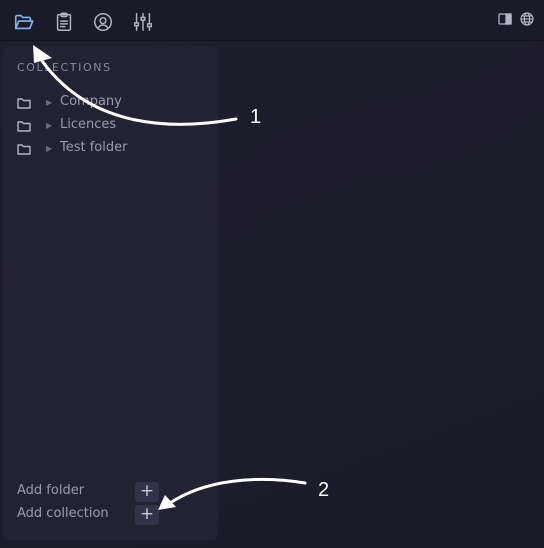 The image size is (544, 548). Describe the element at coordinates (527, 19) in the screenshot. I see `globe-icon` at that location.